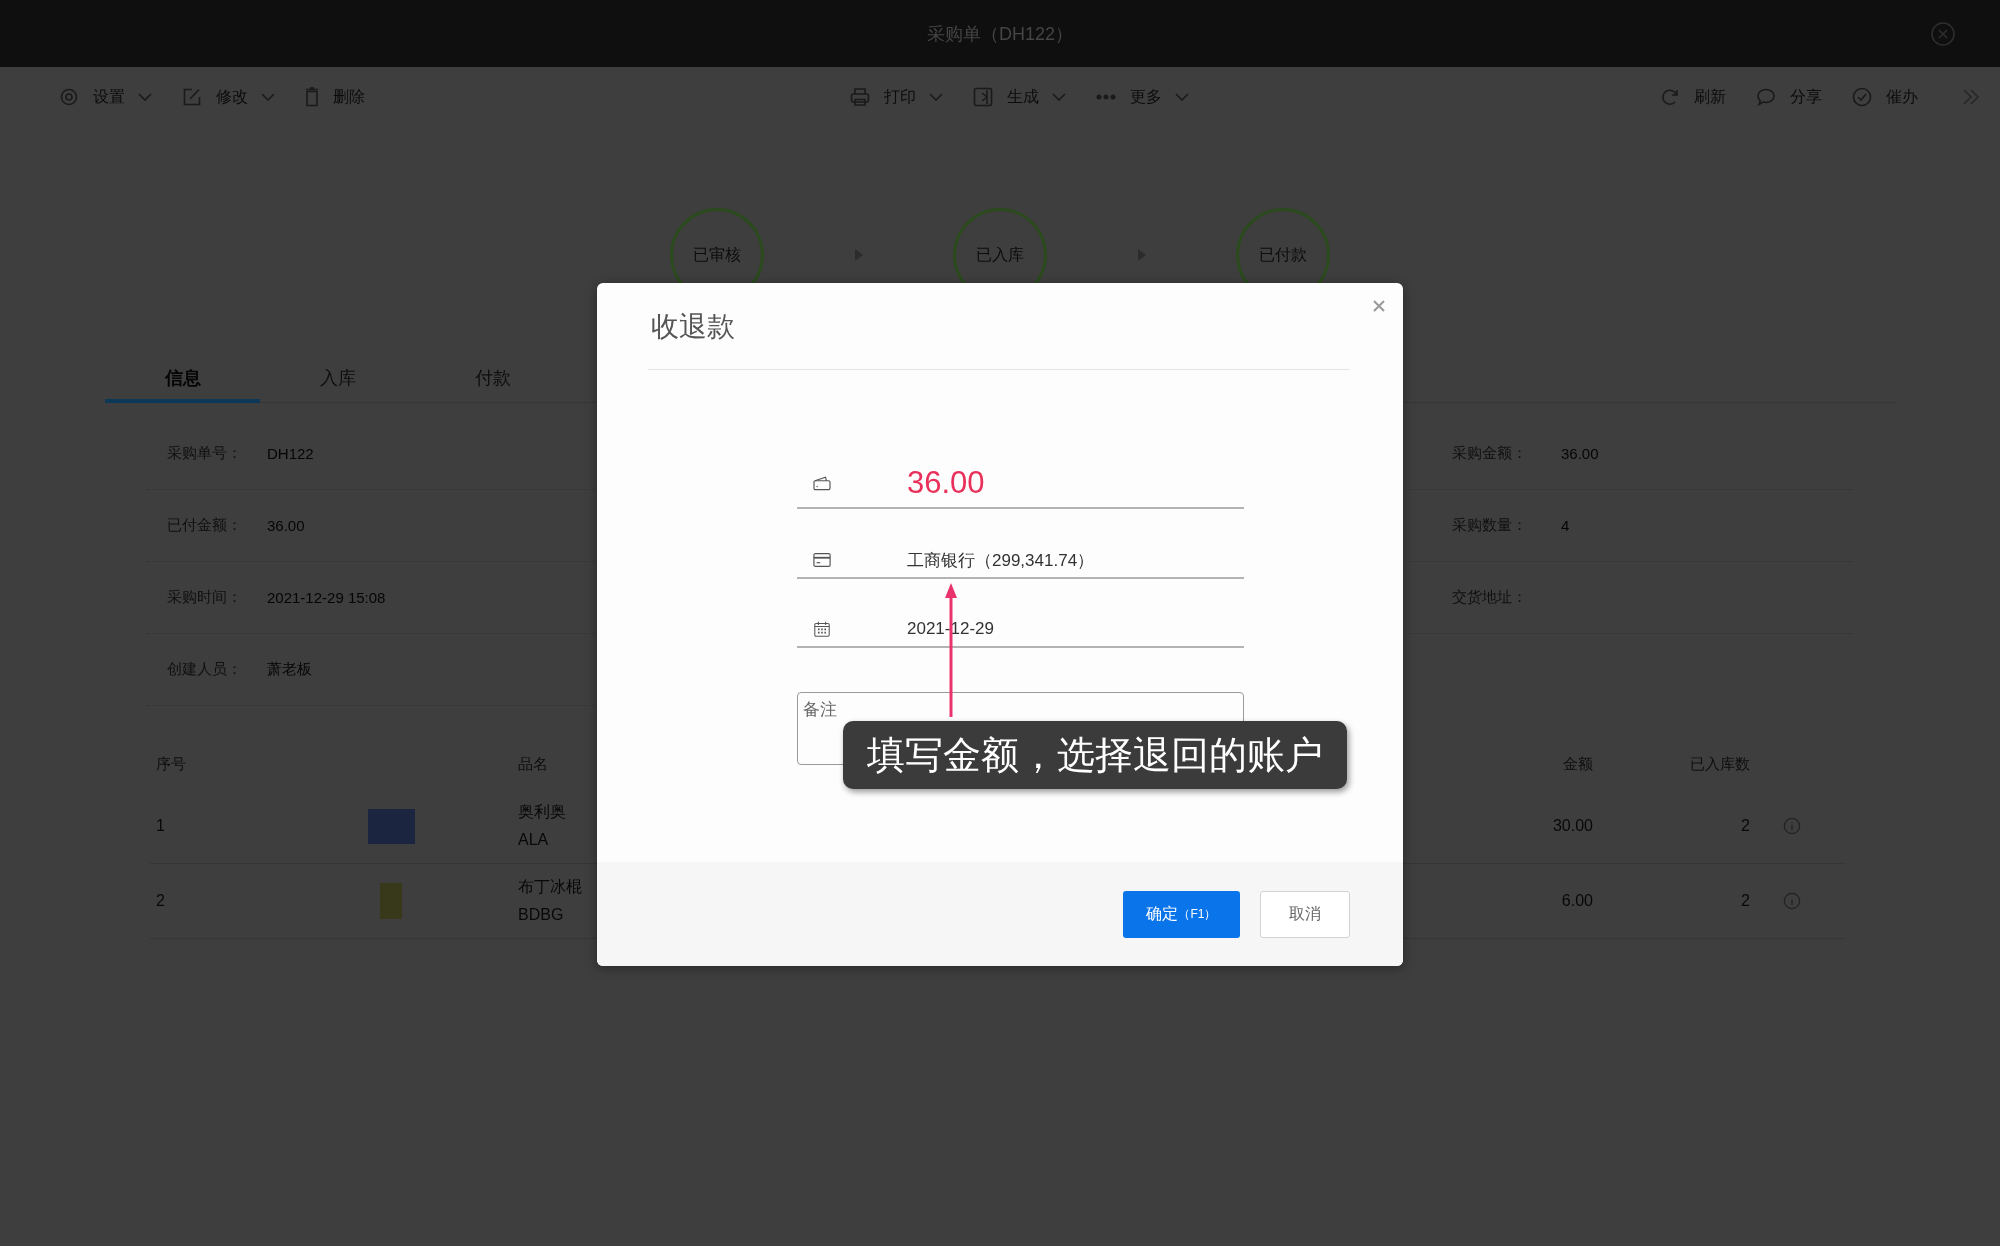 The width and height of the screenshot is (2000, 1246). Describe the element at coordinates (326, 597) in the screenshot. I see `field-value: 2021-12-29 15:08` at that location.